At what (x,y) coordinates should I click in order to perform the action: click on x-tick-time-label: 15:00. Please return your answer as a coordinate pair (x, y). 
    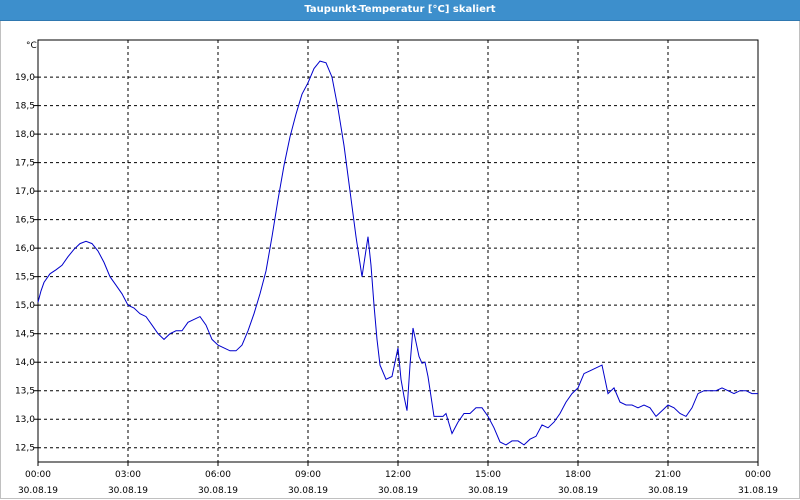
    Looking at the image, I should click on (488, 475).